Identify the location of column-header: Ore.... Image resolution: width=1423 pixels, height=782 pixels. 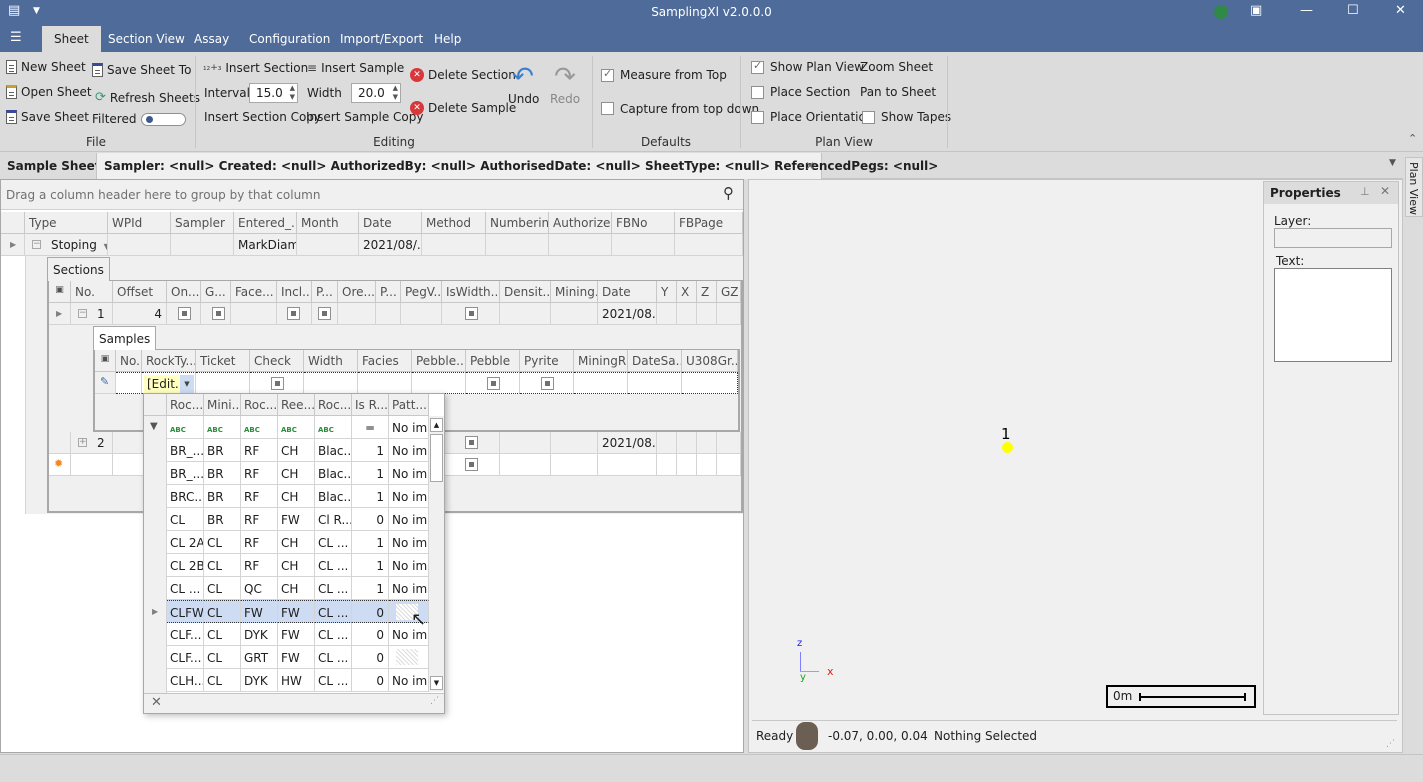
(357, 292).